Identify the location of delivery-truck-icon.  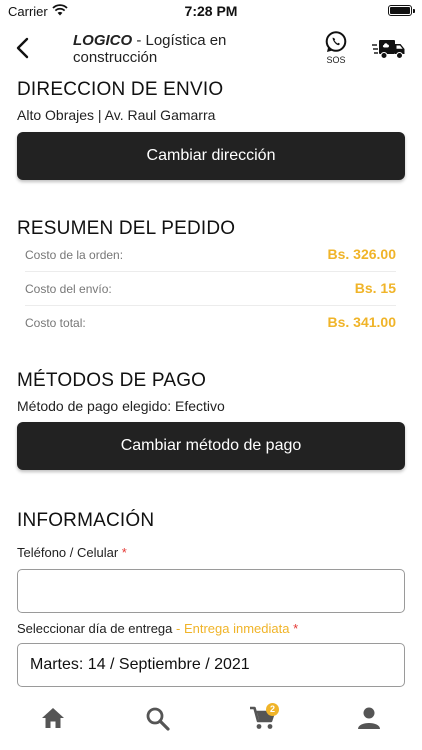
(389, 48).